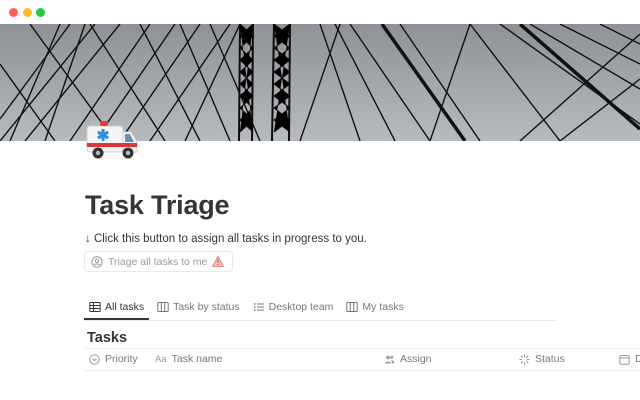  Describe the element at coordinates (389, 359) in the screenshot. I see `people-icon` at that location.